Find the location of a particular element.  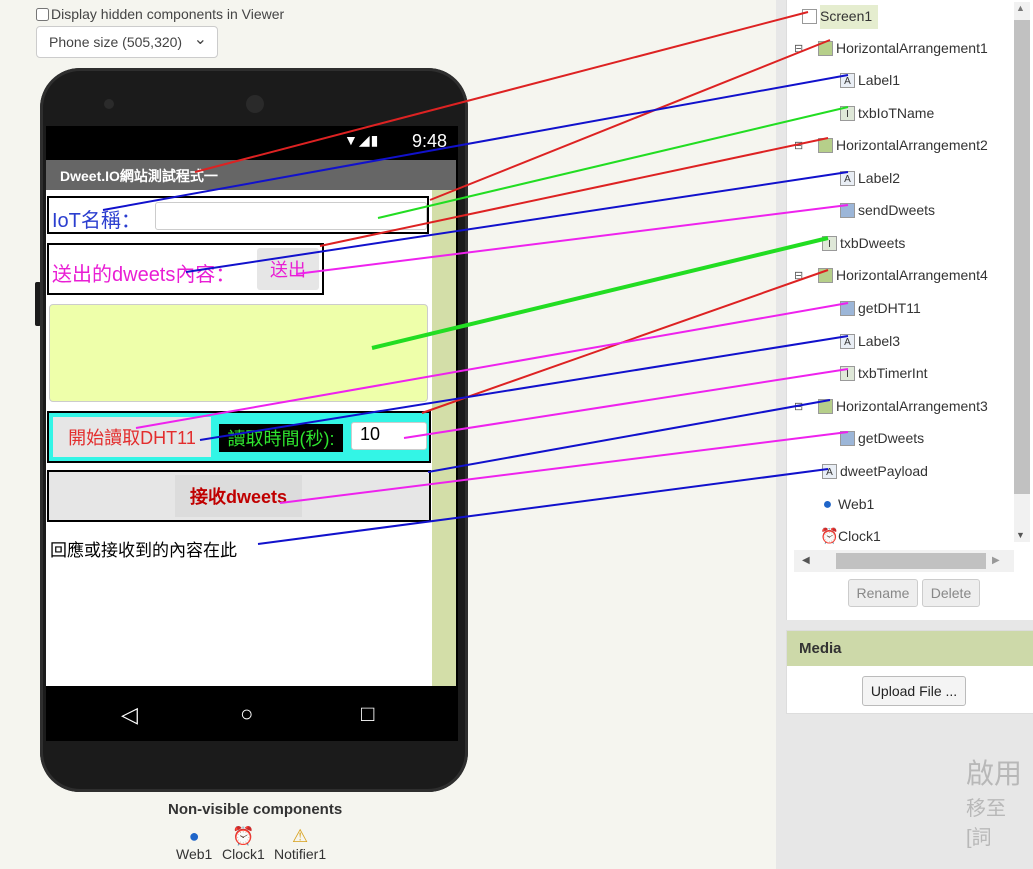

link-getdweets is located at coordinates (564, 467).